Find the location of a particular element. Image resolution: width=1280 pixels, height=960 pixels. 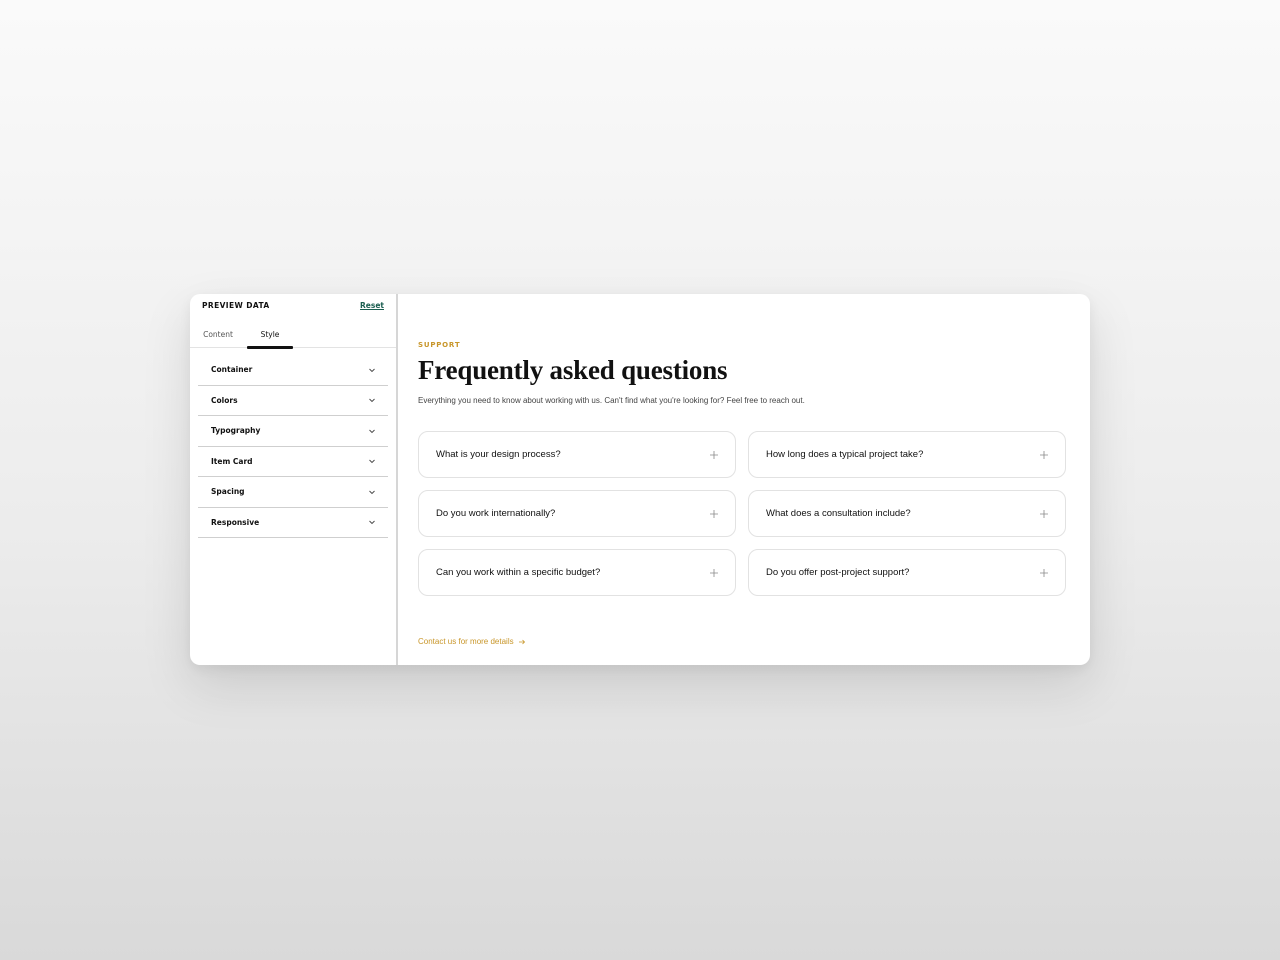

faq-question: What does a consultation include? is located at coordinates (838, 513).